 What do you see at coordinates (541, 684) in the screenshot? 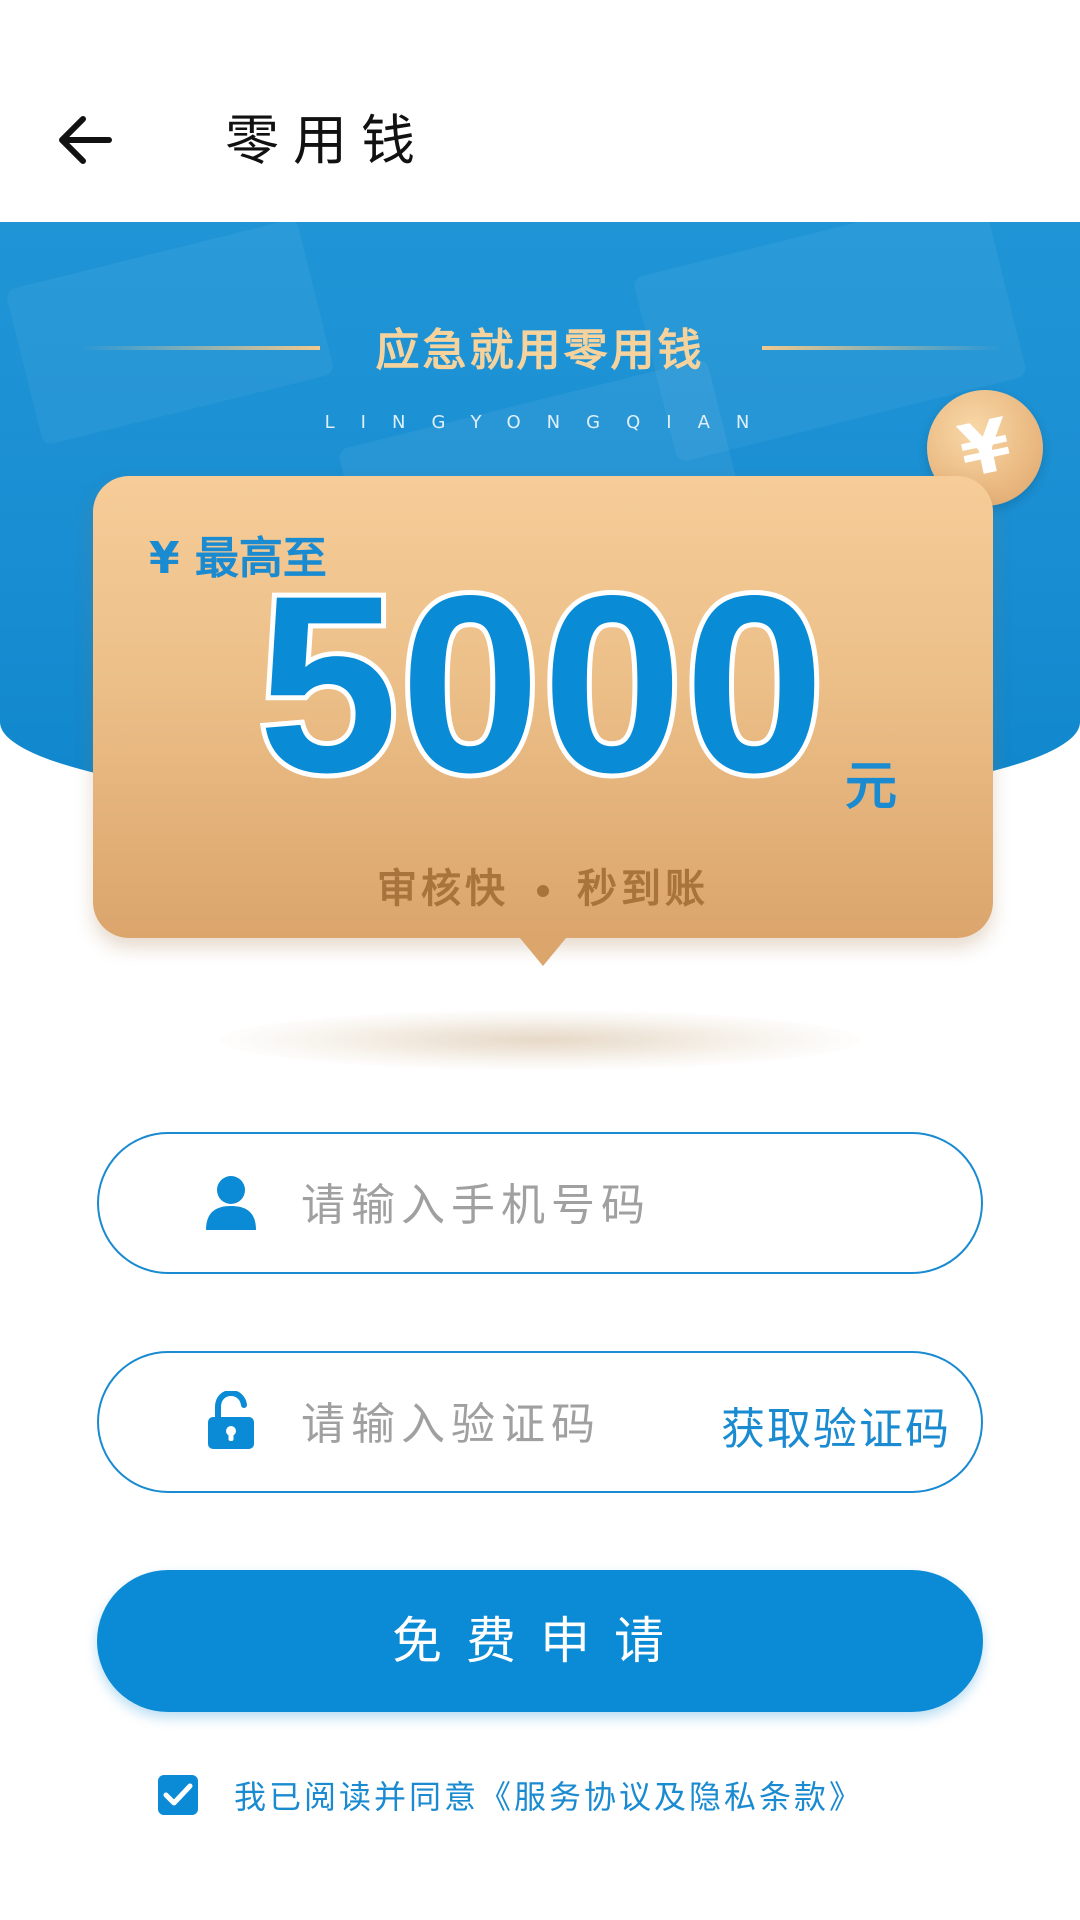
I see `max-amount: 5000` at bounding box center [541, 684].